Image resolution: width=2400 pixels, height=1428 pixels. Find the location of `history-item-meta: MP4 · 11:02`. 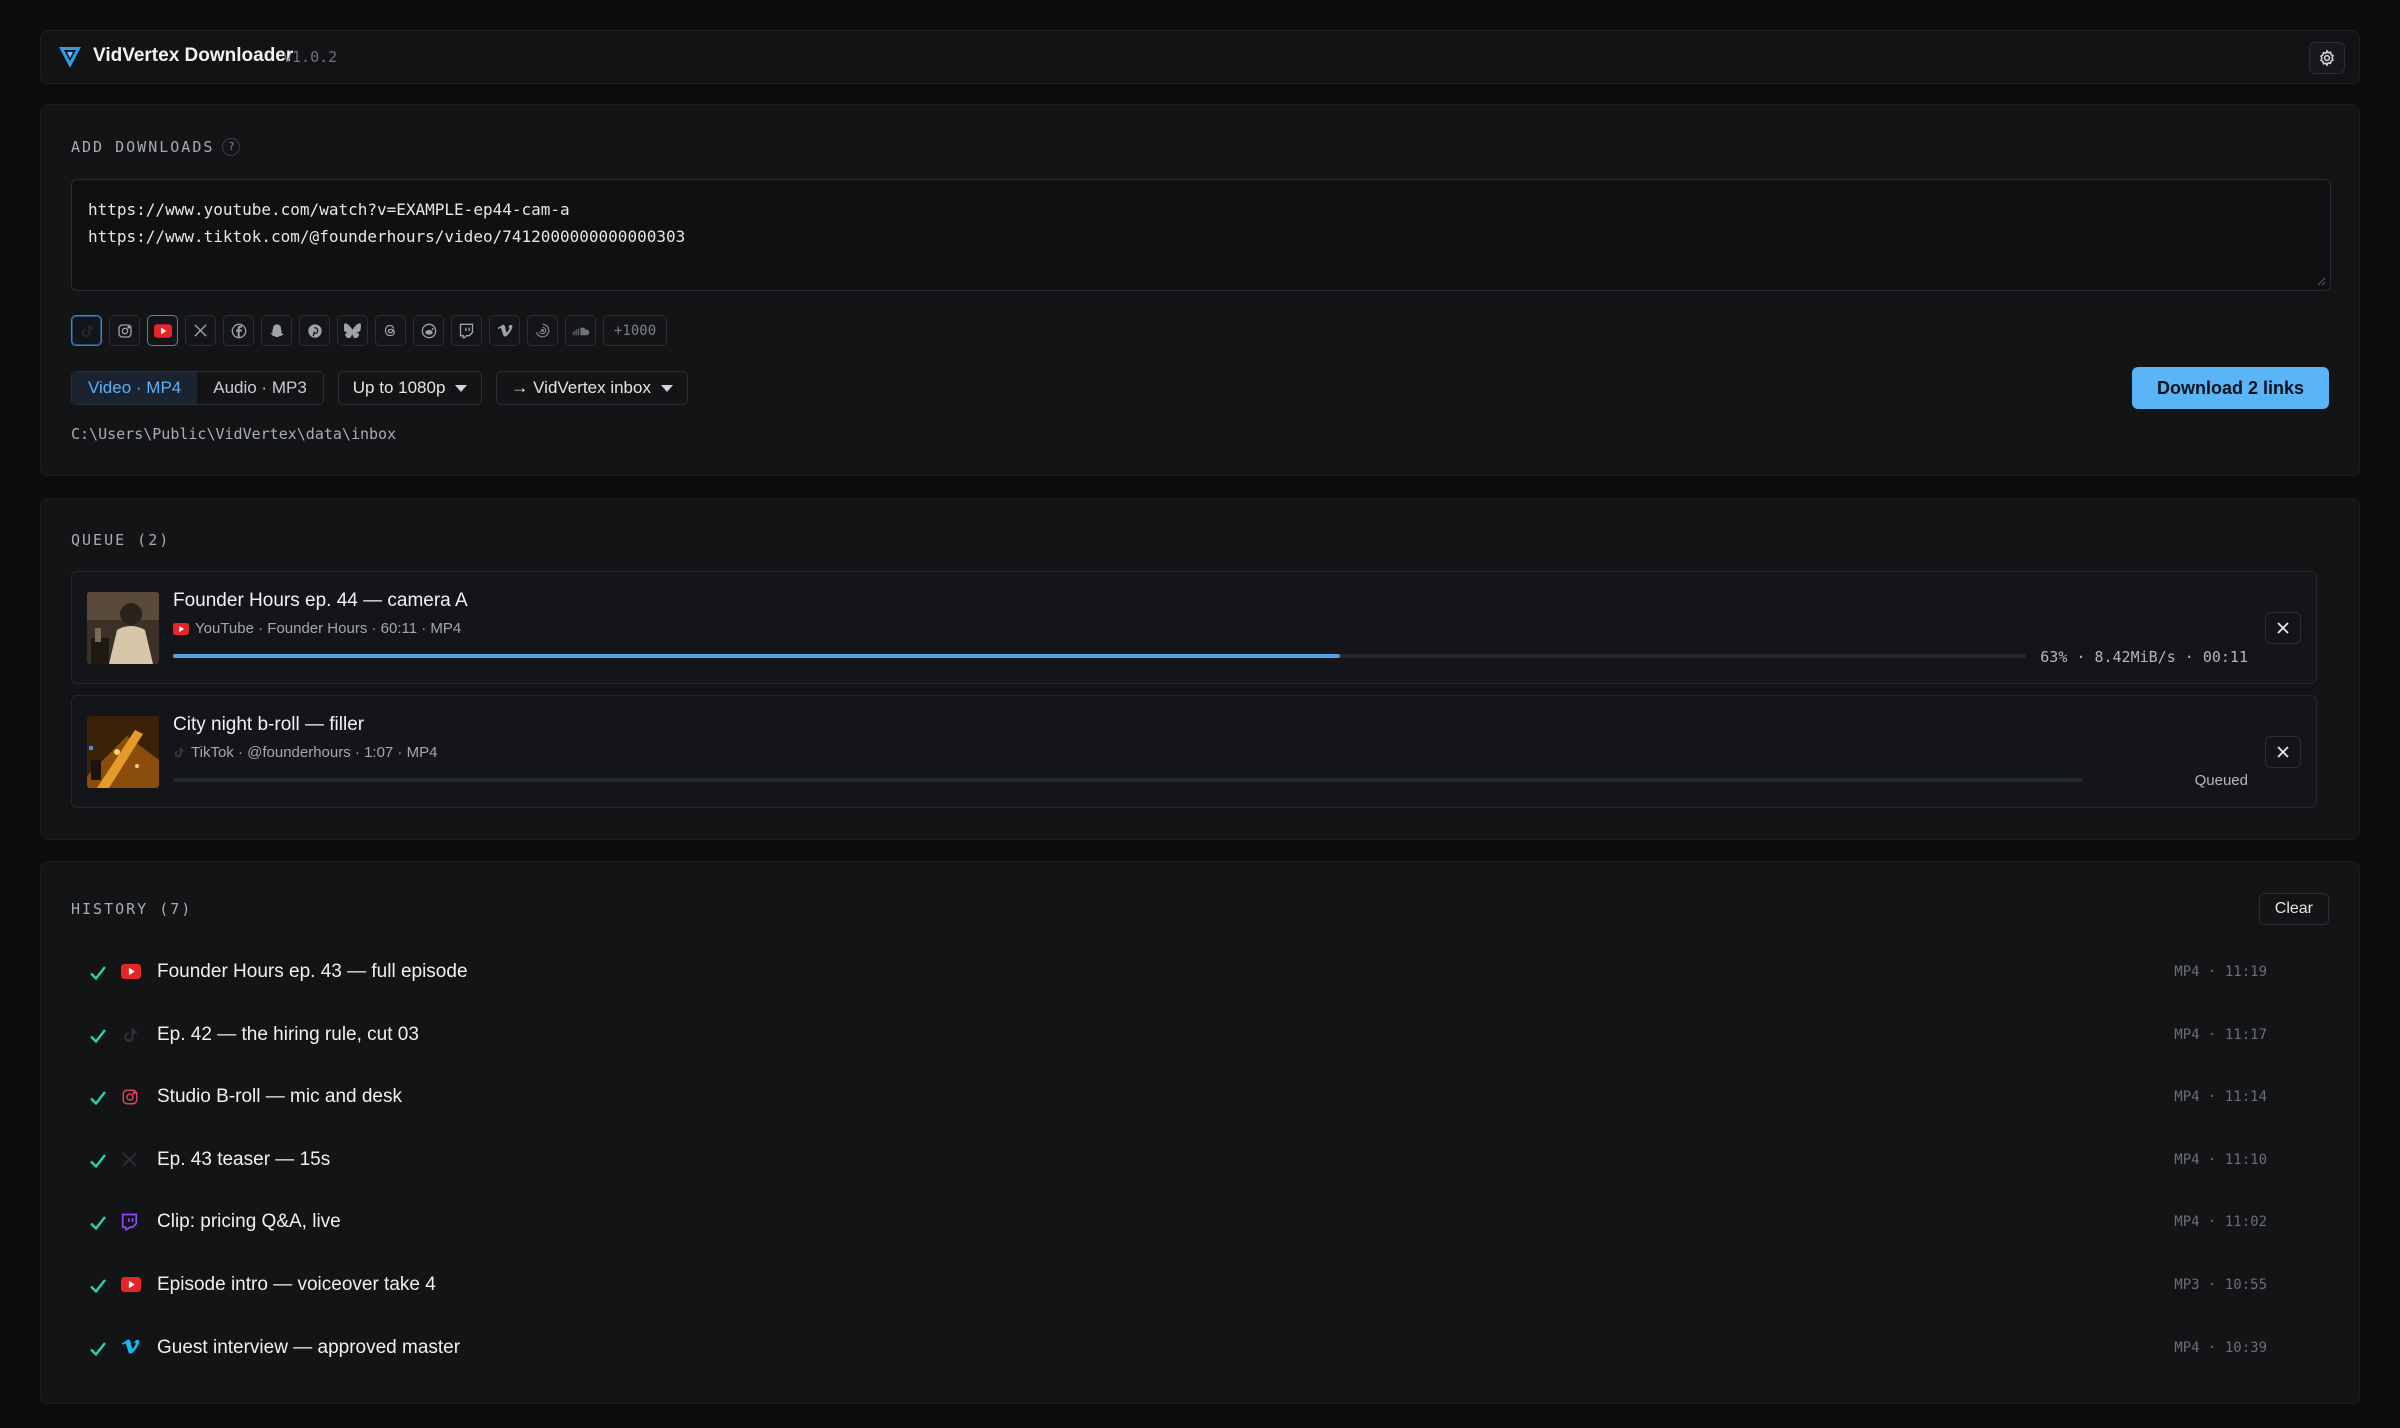

history-item-meta: MP4 · 11:02 is located at coordinates (2220, 1222).